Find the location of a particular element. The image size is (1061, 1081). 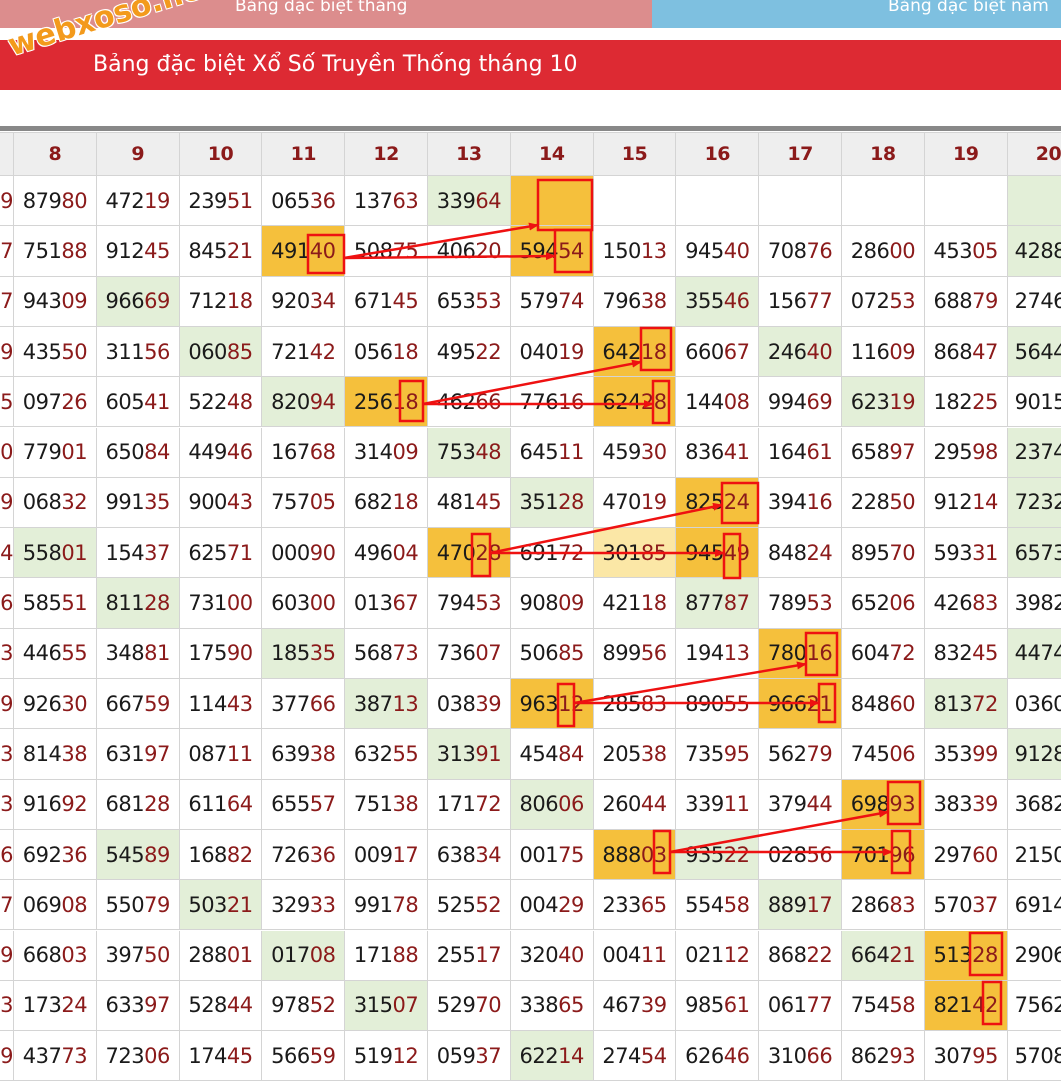

table-cell: 065 36 is located at coordinates (304, 201).